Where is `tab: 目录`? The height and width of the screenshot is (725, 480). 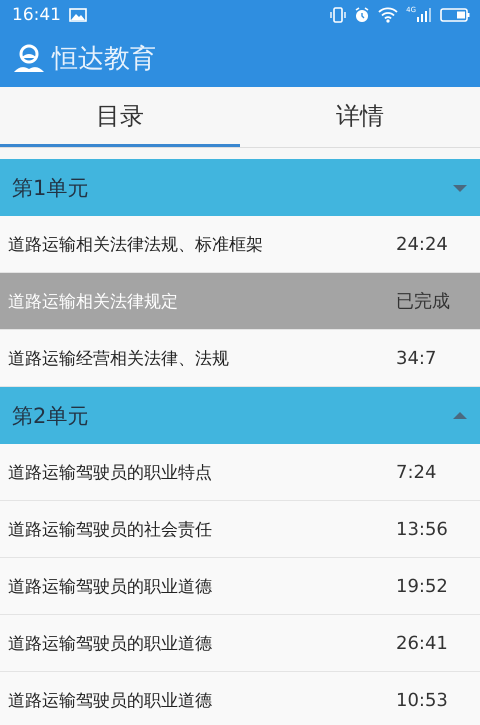
tab: 目录 is located at coordinates (120, 117).